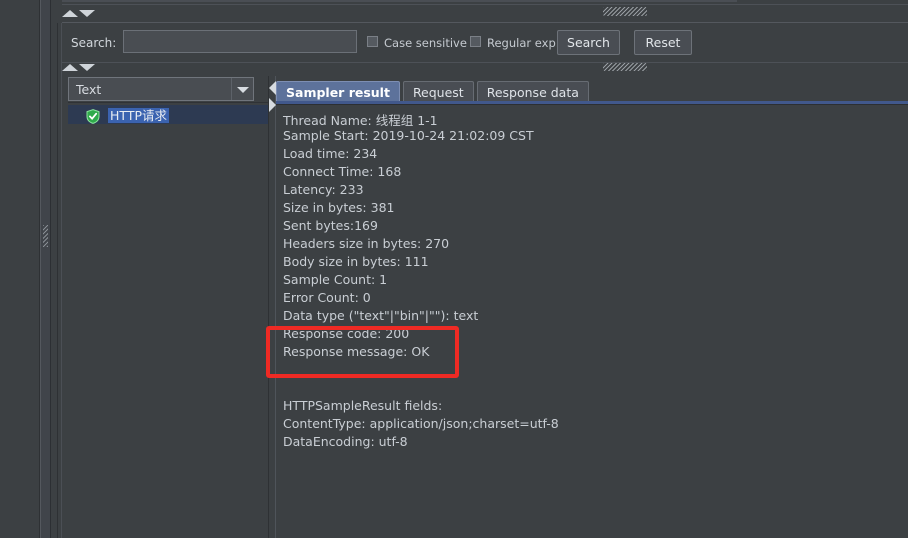  I want to click on tab-response-data: Response data, so click(532, 91).